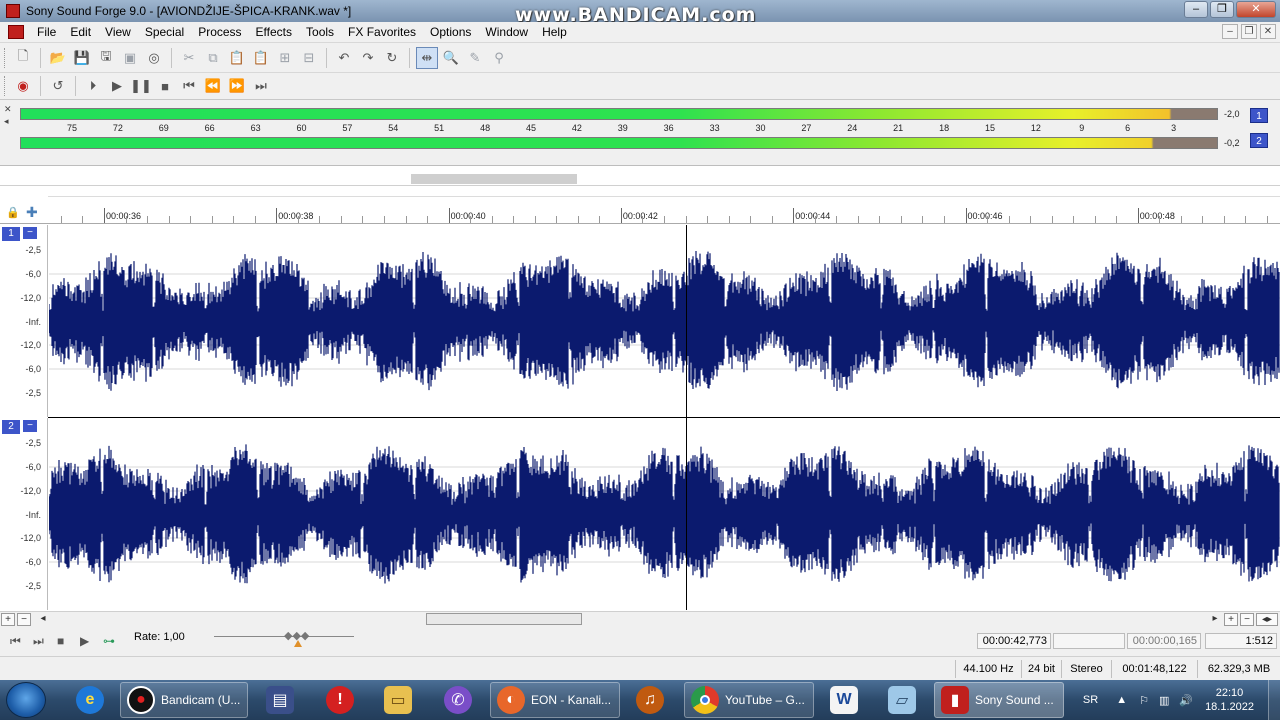 This screenshot has height=720, width=1280. I want to click on scroll-right-button: ▸, so click(1215, 619).